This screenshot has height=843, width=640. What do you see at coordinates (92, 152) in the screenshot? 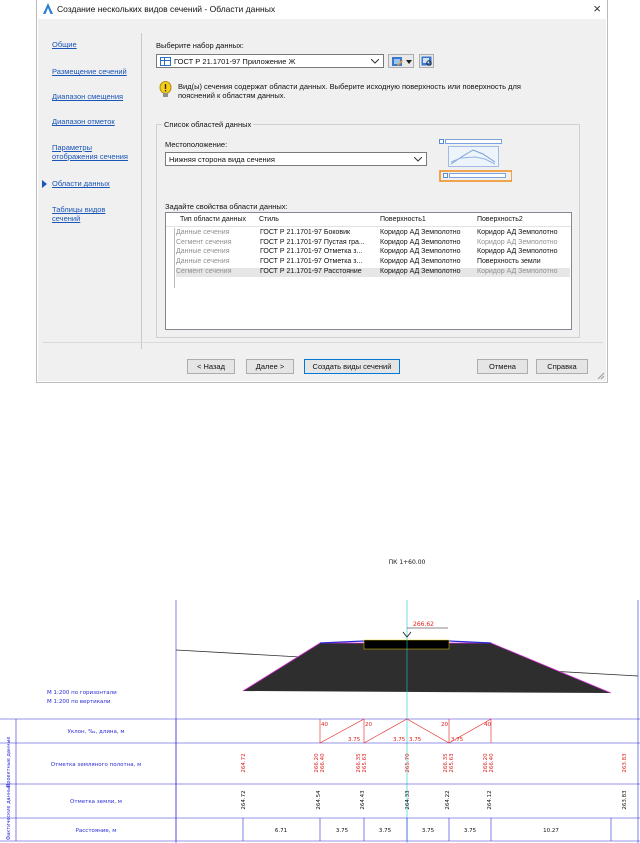
I see `nav-item-display-options: Параметры отображения сечения` at bounding box center [92, 152].